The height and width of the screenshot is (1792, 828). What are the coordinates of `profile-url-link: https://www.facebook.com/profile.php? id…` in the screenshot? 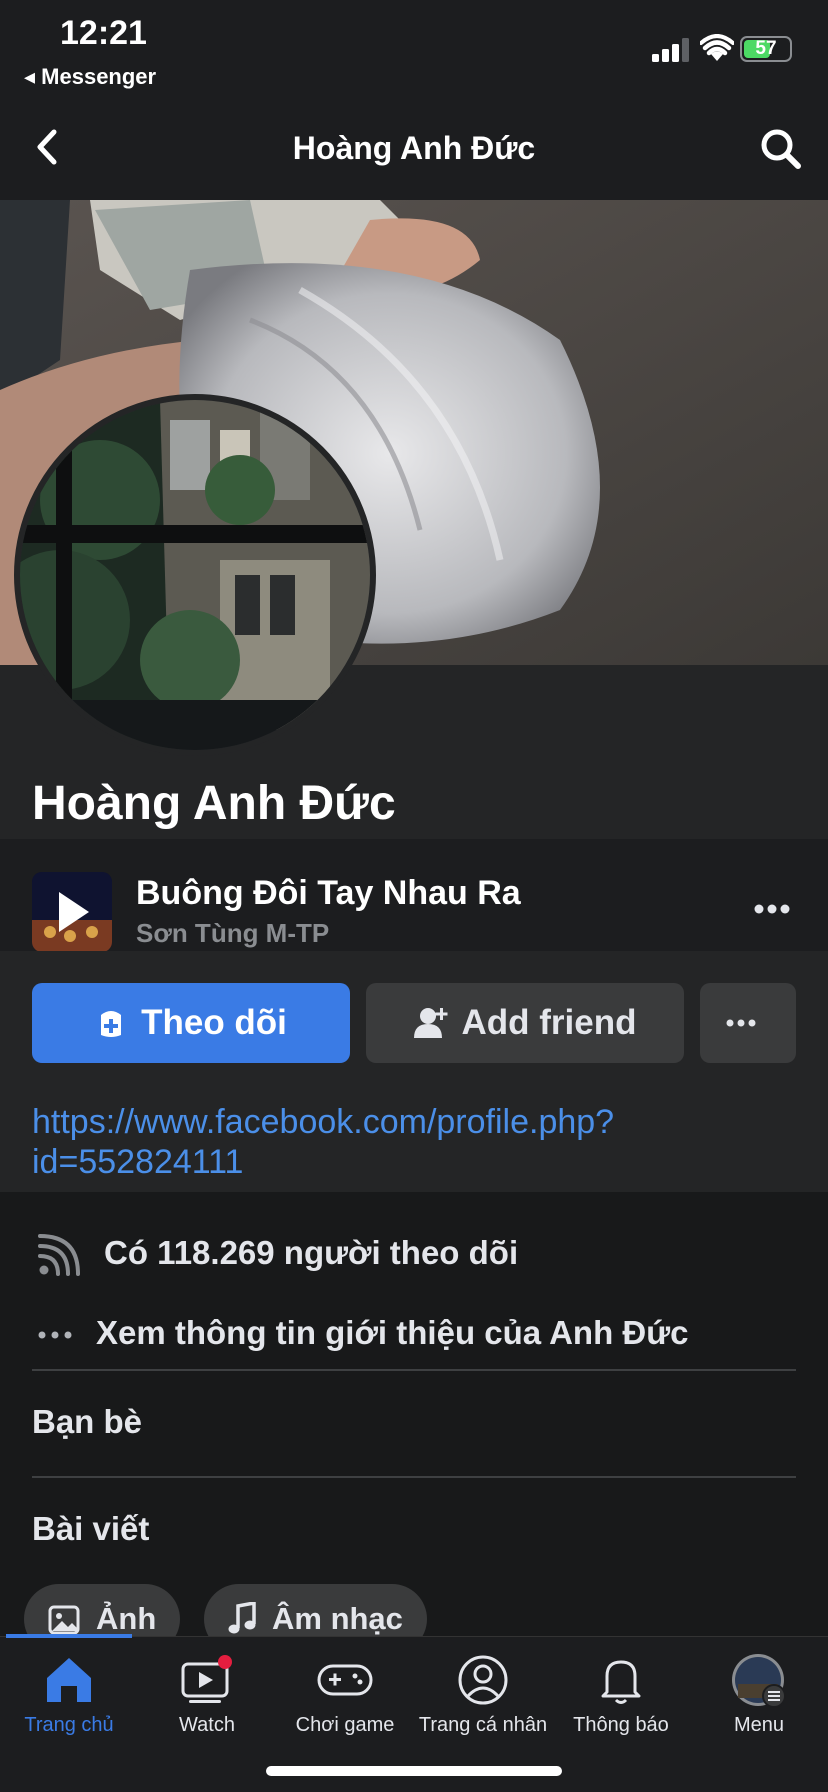 It's located at (412, 1142).